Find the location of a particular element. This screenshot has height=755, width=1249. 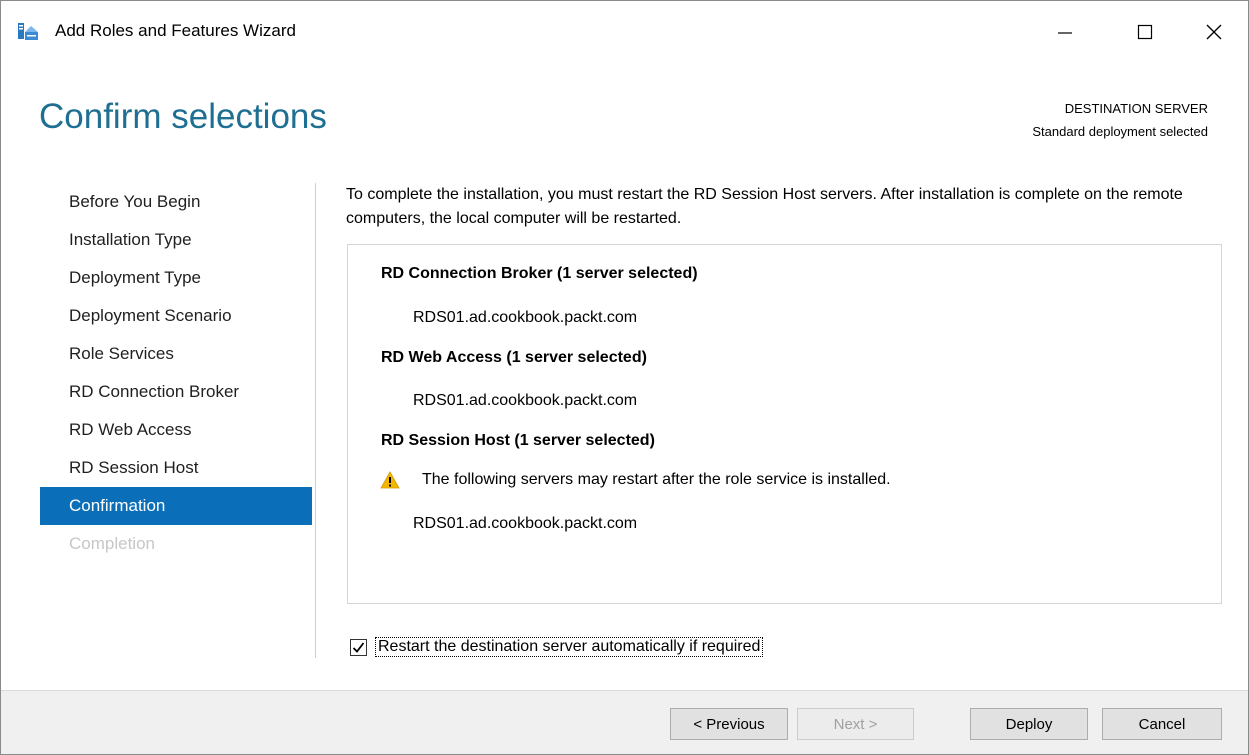

warning-icon is located at coordinates (390, 480).